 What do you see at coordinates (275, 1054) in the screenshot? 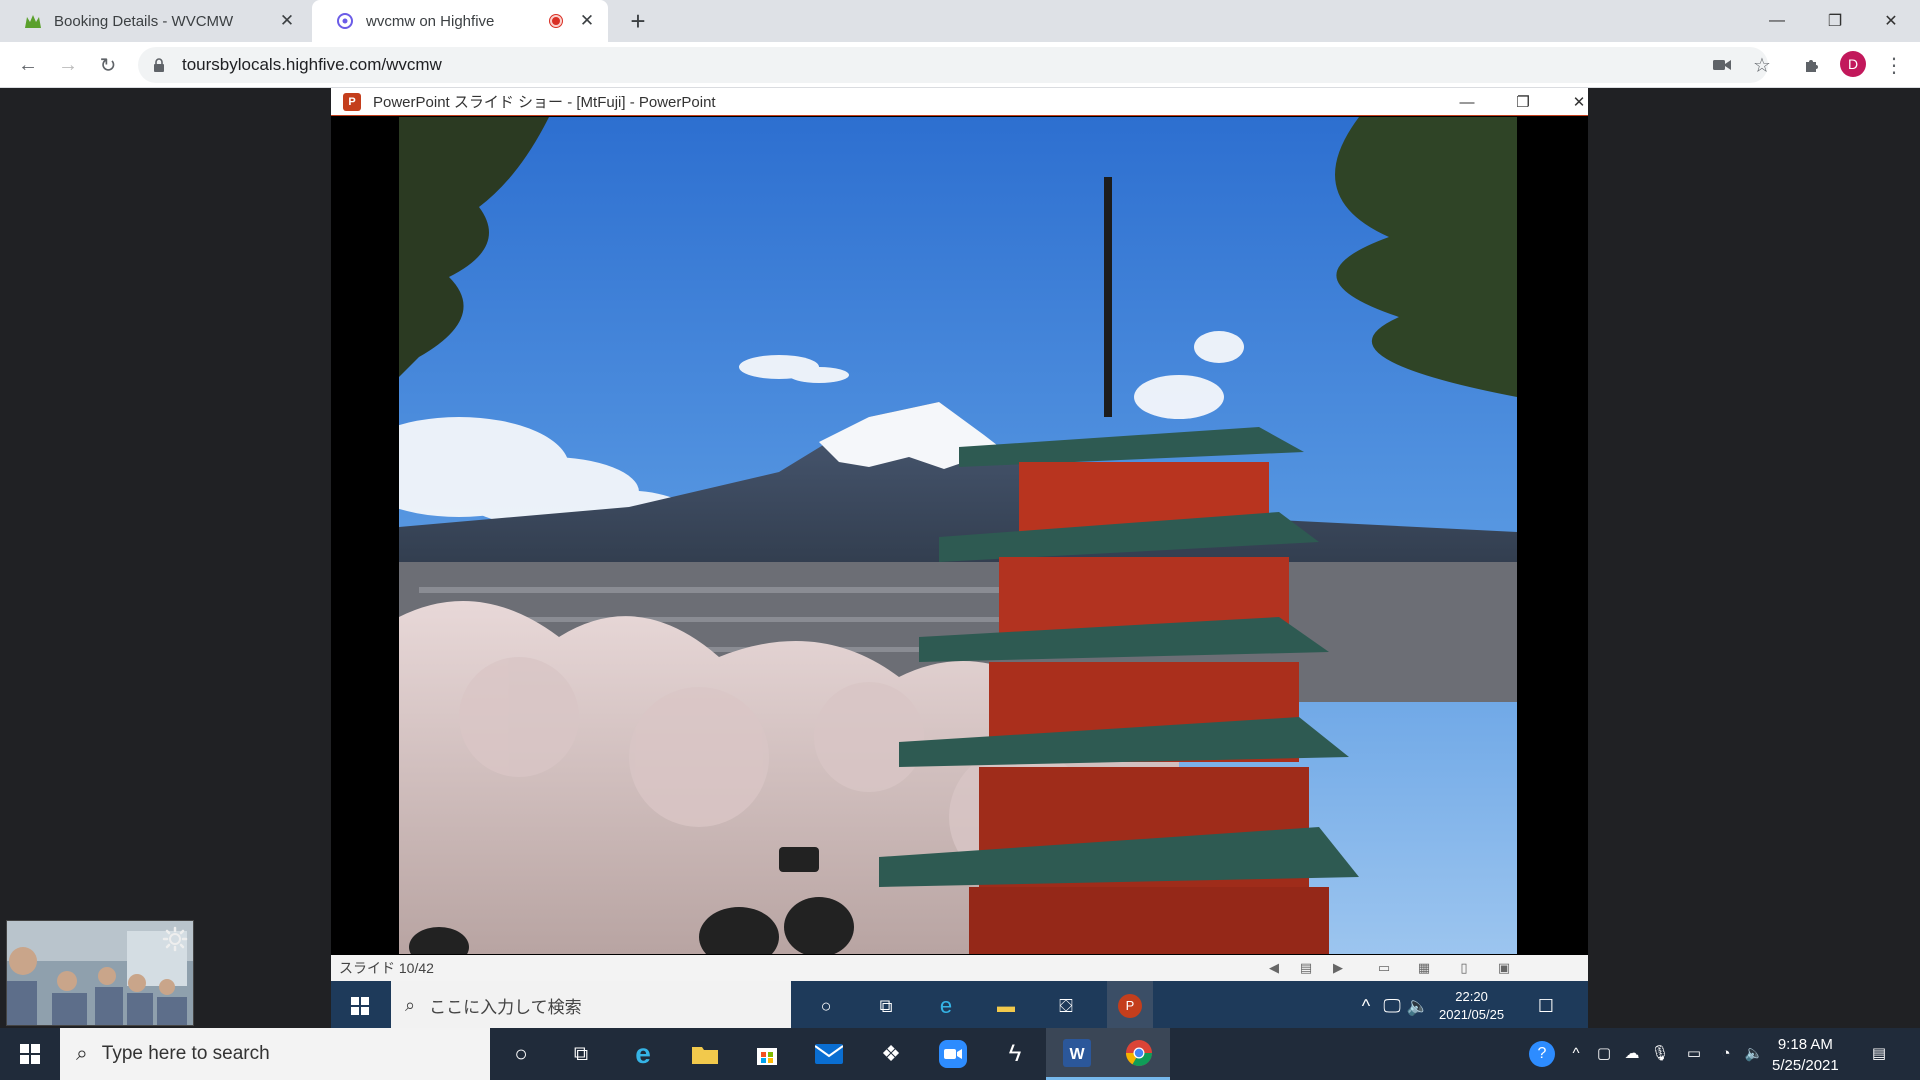
I see `taskbar-search-box: ⌕ Type here to search` at bounding box center [275, 1054].